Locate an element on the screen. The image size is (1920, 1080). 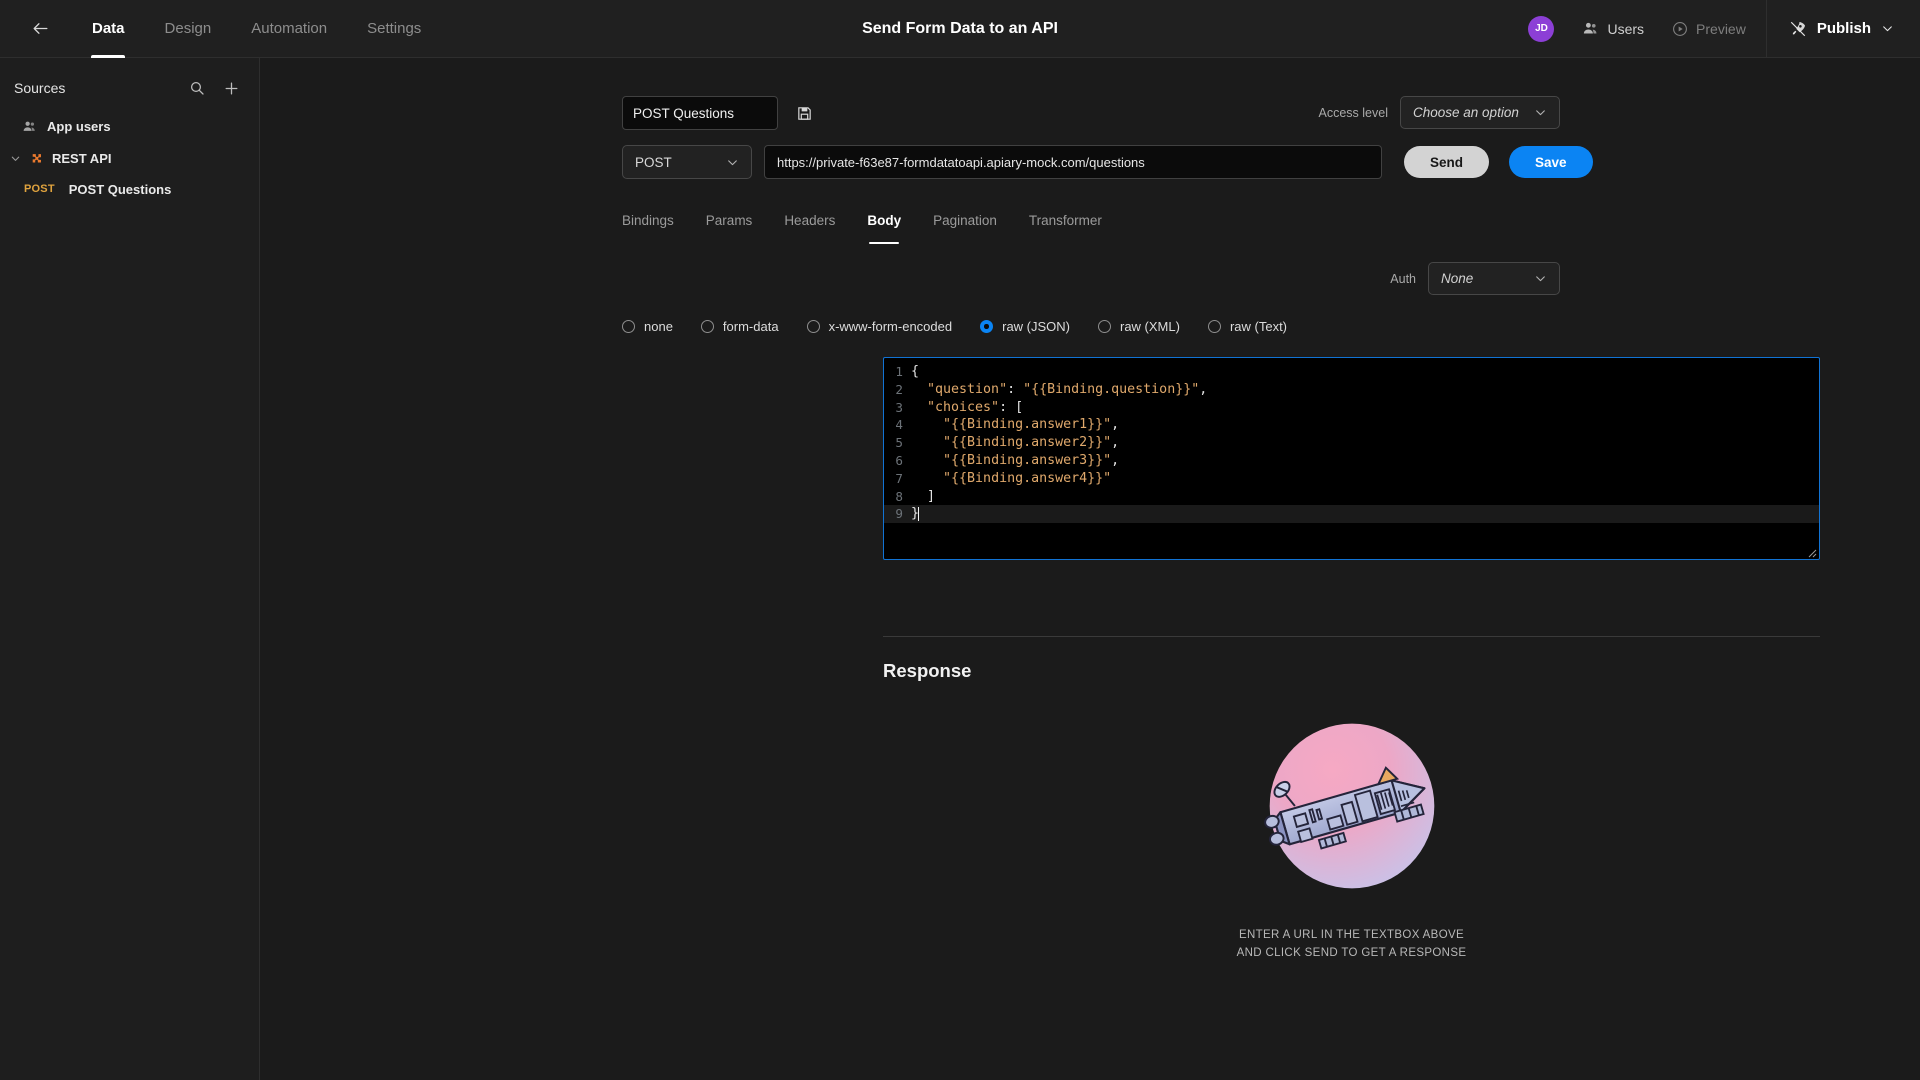
radio-option-raw-json: raw (JSON) is located at coordinates (1025, 326).